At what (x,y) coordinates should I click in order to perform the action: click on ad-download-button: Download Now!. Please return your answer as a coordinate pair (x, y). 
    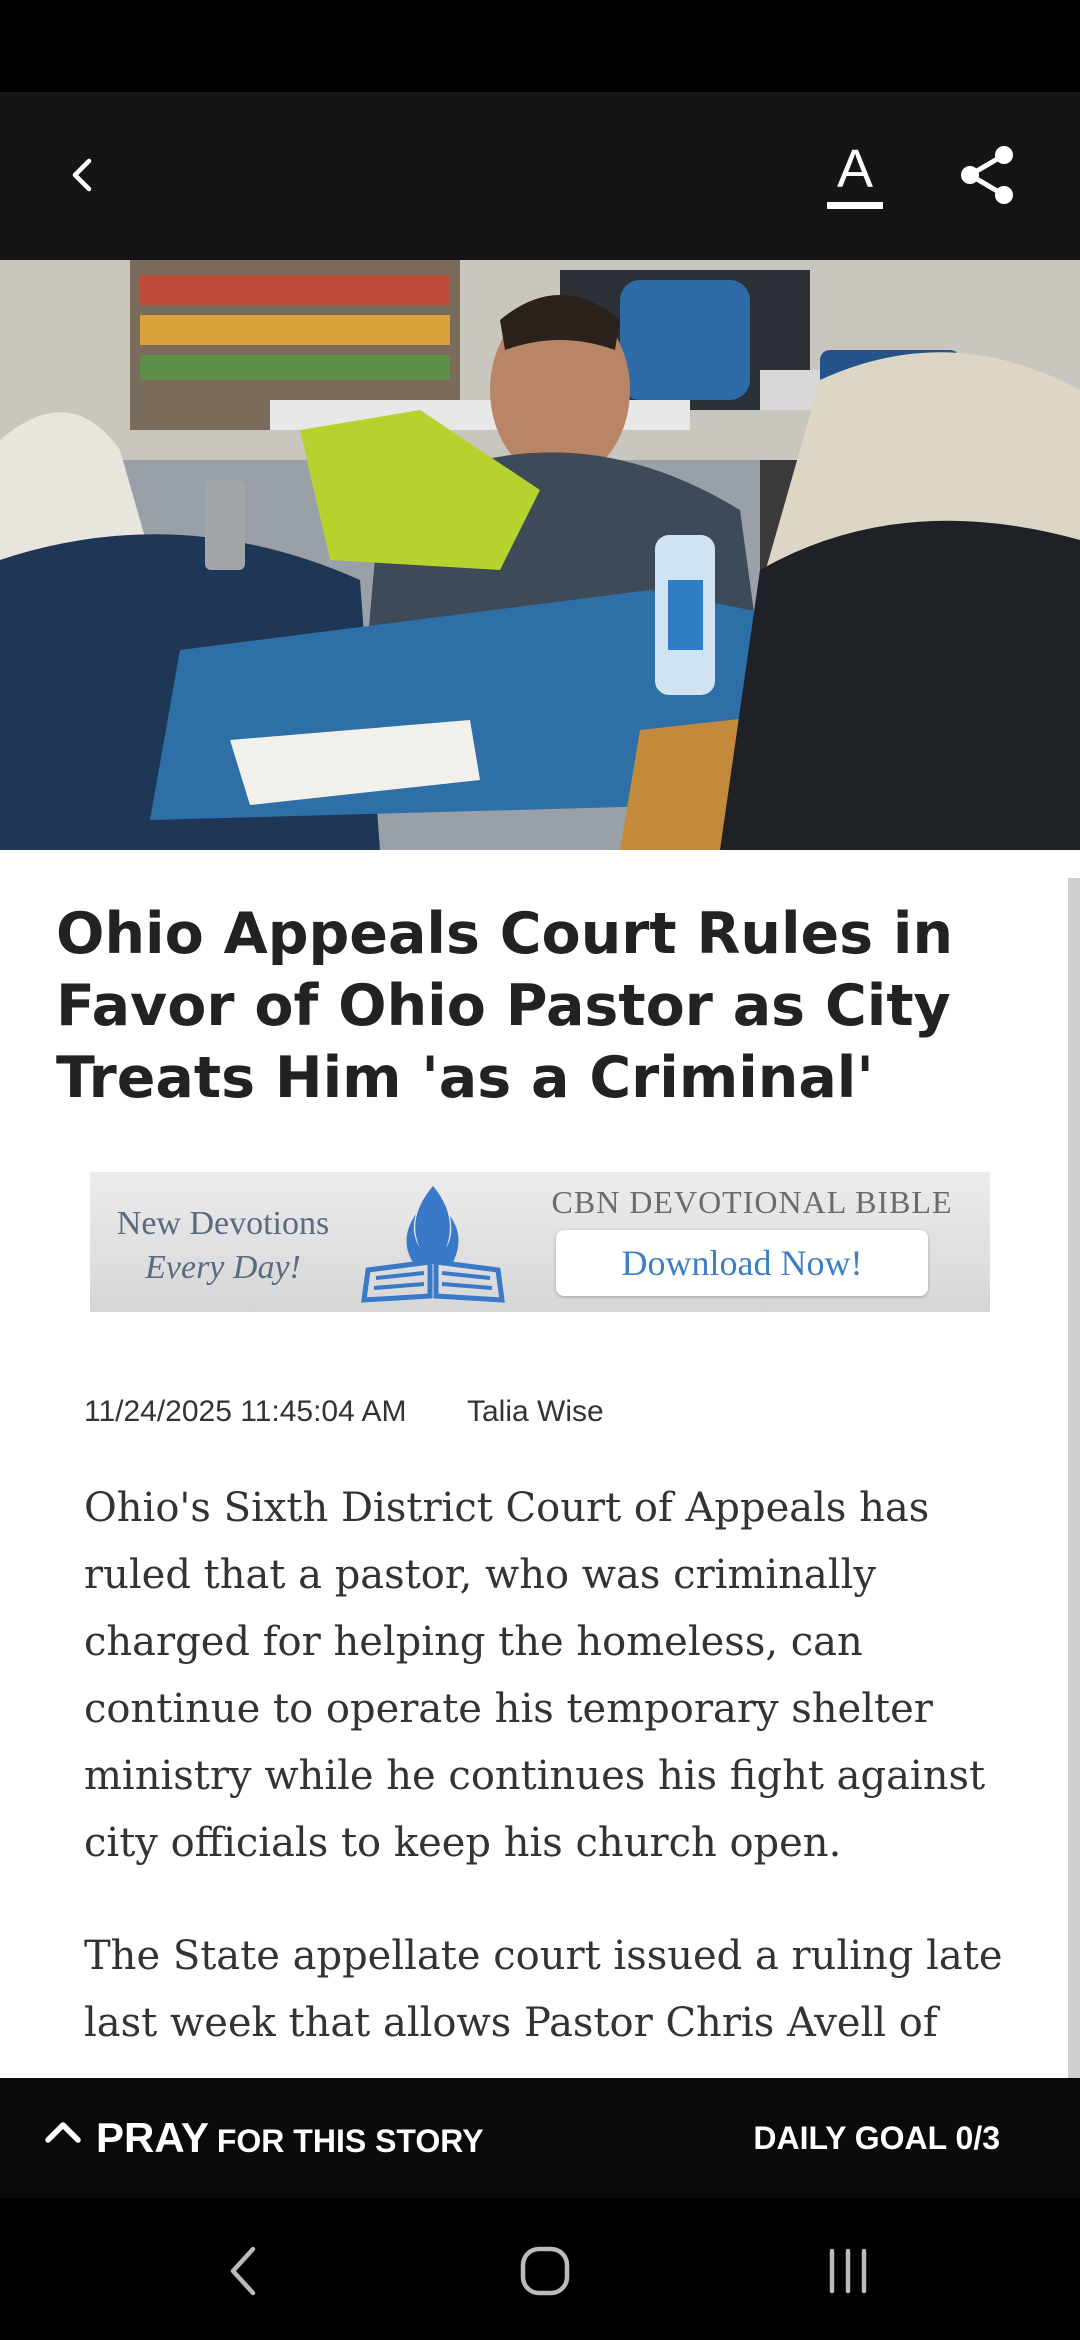
    Looking at the image, I should click on (742, 1263).